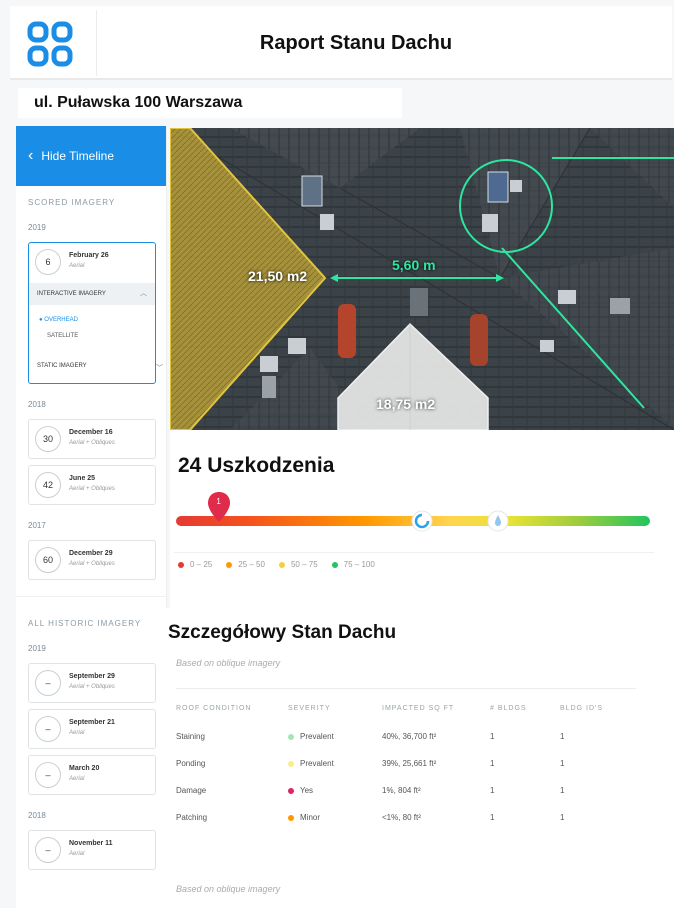  What do you see at coordinates (282, 632) in the screenshot?
I see `details-title: Szczegółowy Stan Dachu` at bounding box center [282, 632].